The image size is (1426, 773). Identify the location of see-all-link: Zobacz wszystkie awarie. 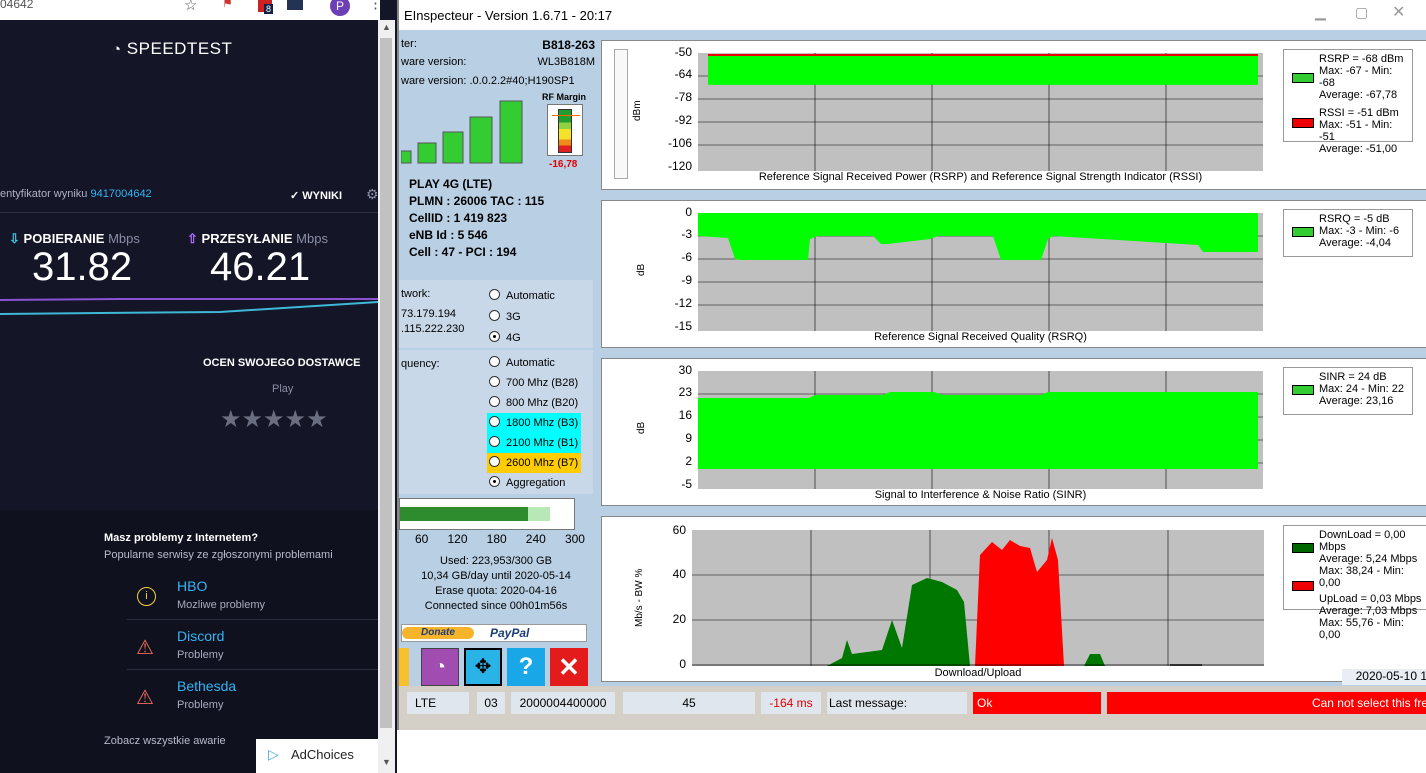
(165, 741).